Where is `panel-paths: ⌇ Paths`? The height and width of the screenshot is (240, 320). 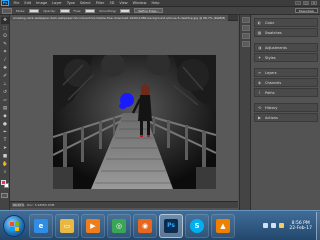
panel-paths: ⌇ Paths is located at coordinates (286, 92).